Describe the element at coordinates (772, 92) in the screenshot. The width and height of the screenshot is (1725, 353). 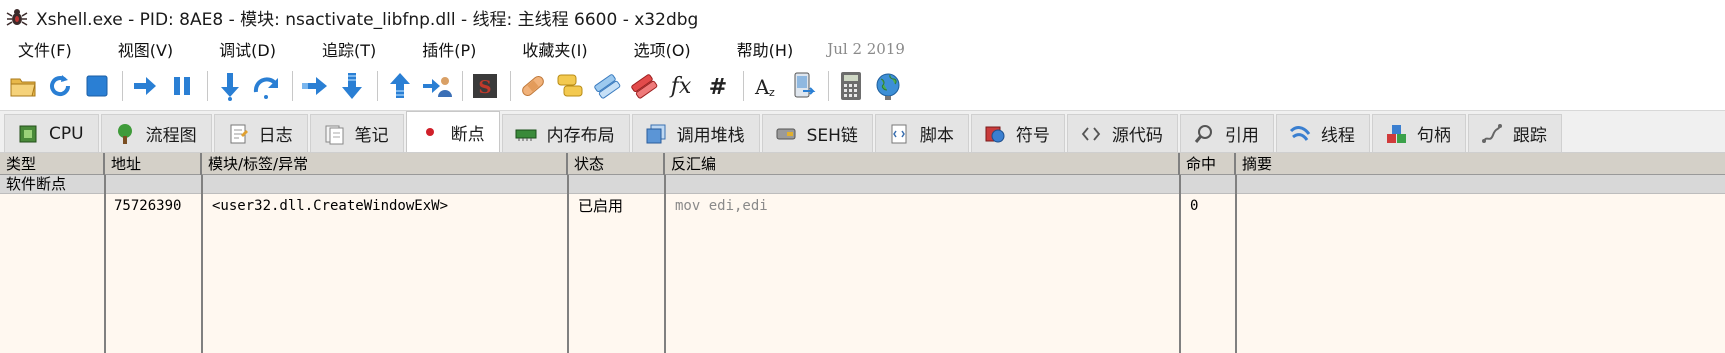
I see `svg-text: z` at that location.